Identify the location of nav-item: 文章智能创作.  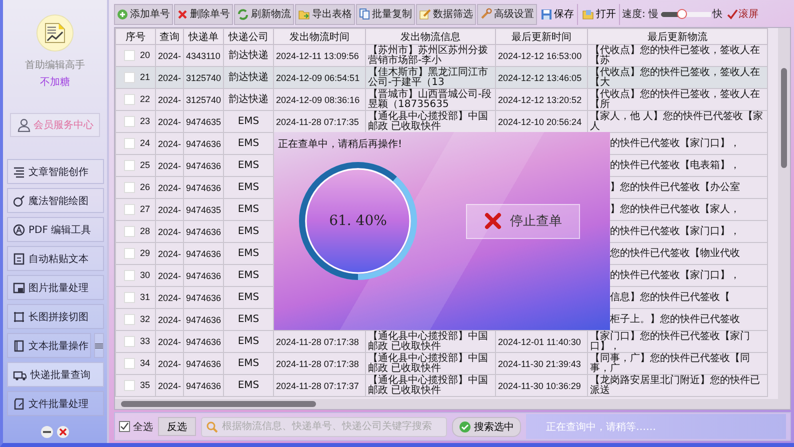
(55, 171).